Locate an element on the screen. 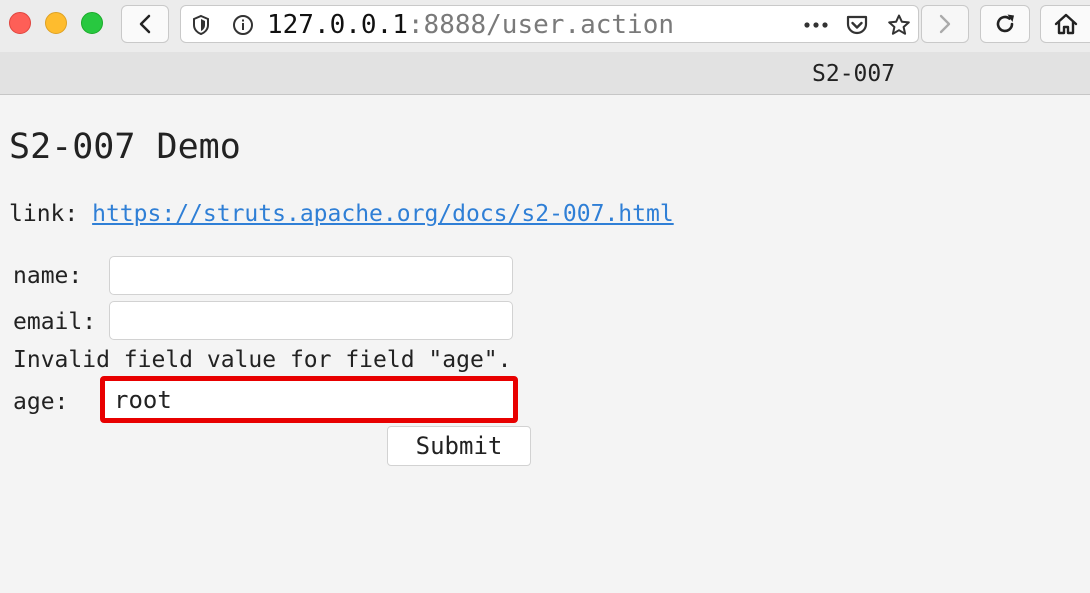  back-arrow-icon is located at coordinates (145, 24).